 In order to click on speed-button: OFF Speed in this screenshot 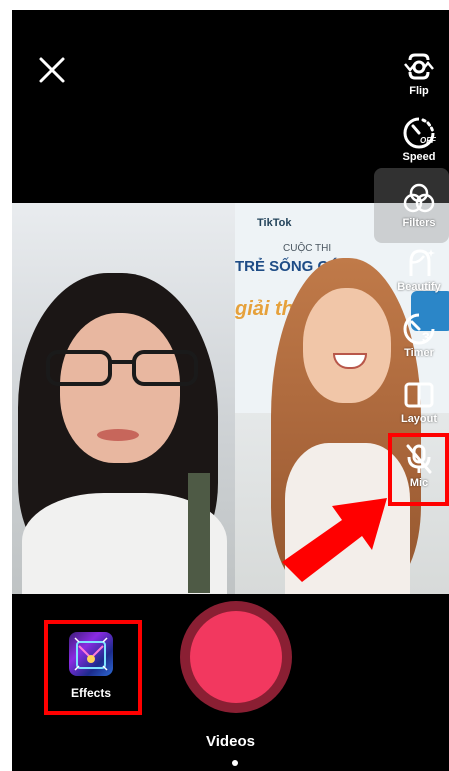, I will do `click(419, 139)`.